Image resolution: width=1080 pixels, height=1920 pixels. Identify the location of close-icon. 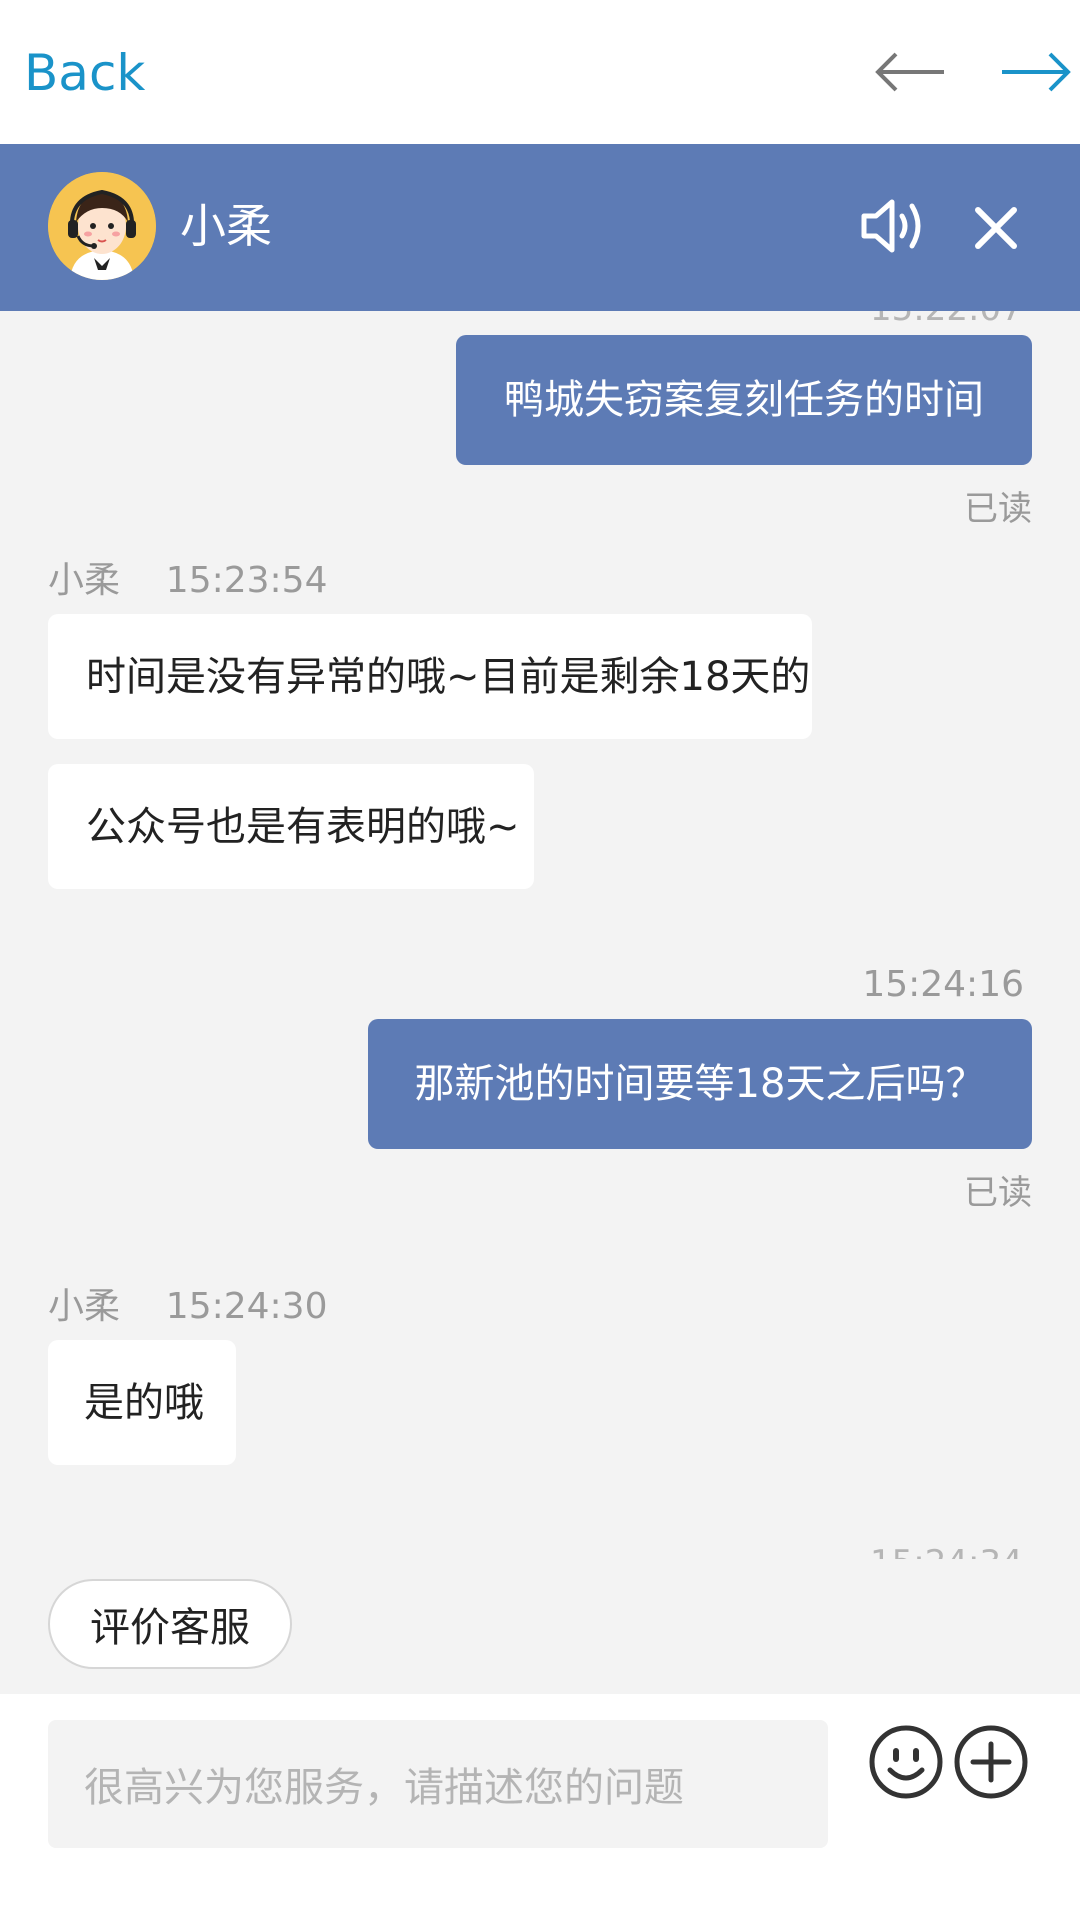
(996, 228).